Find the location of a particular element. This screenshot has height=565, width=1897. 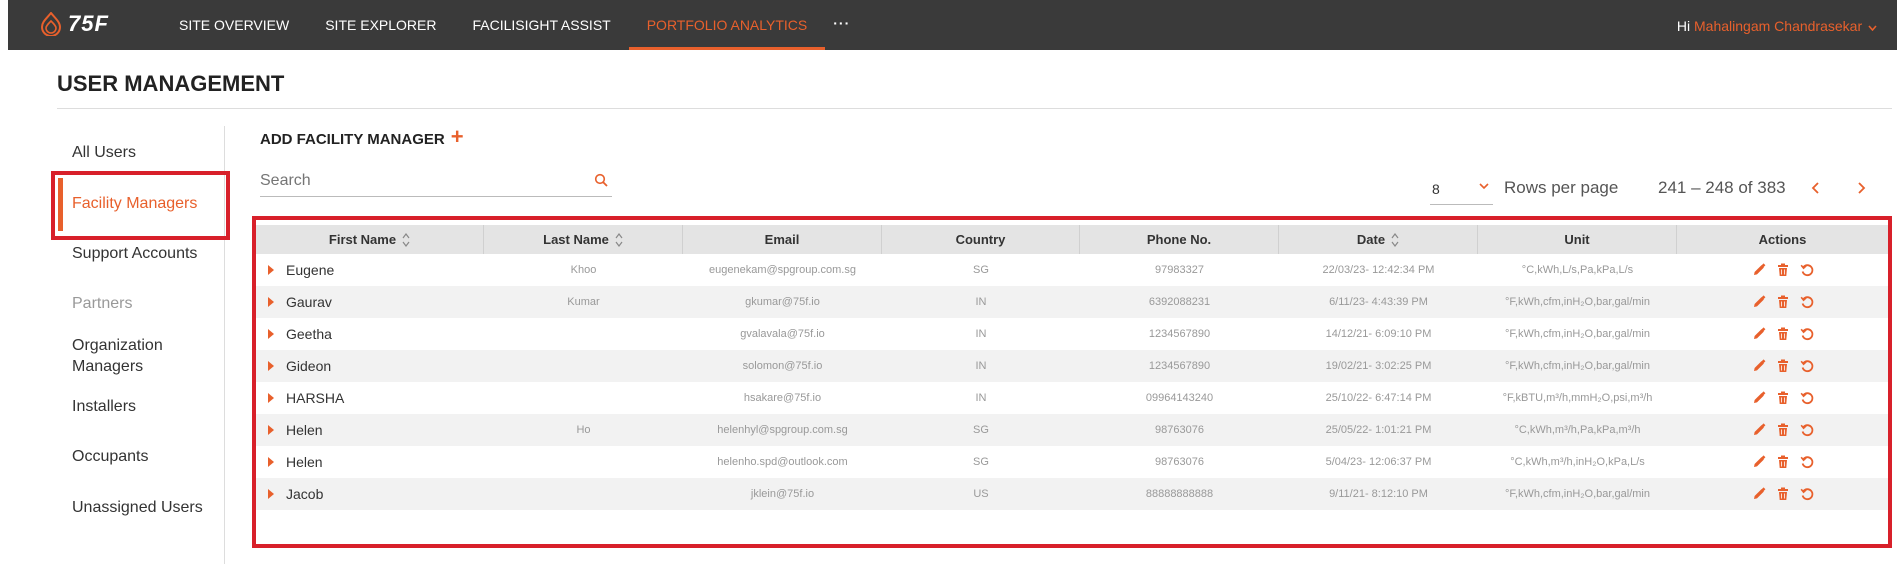

rows-per-page-value: 8 is located at coordinates (1436, 189).